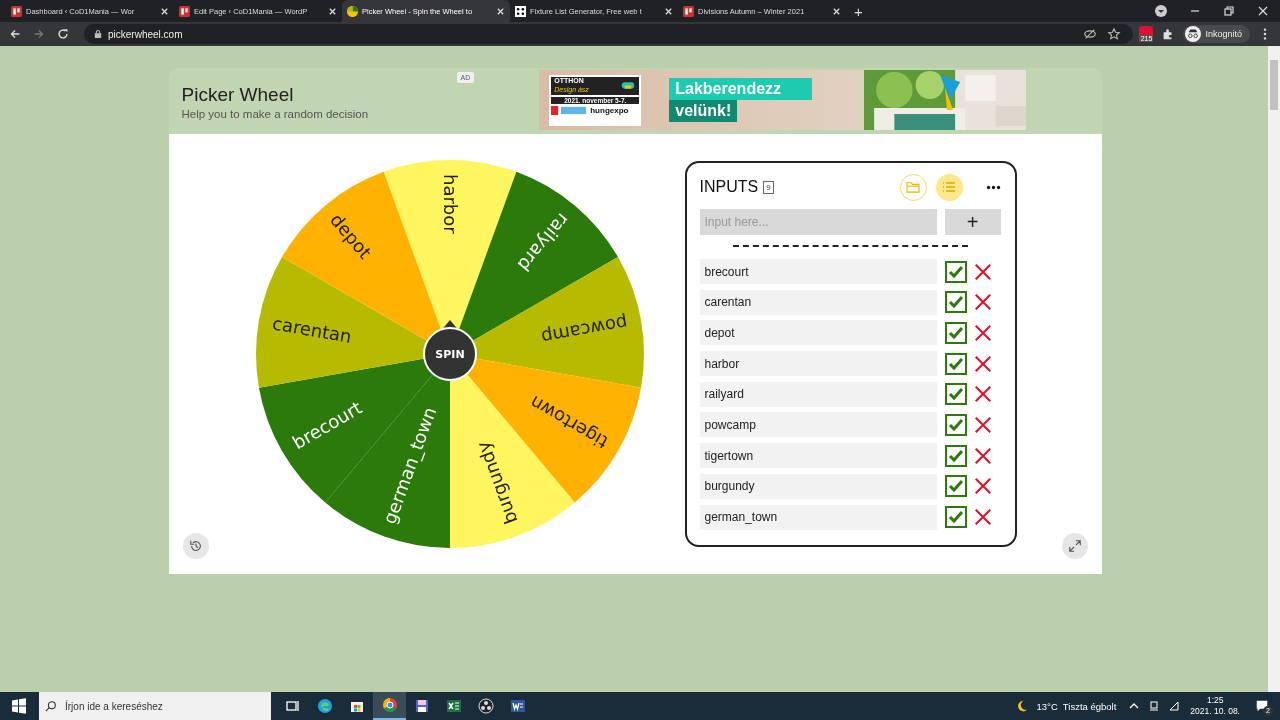 This screenshot has width=1280, height=720. What do you see at coordinates (449, 204) in the screenshot?
I see `slice-label: harbor` at bounding box center [449, 204].